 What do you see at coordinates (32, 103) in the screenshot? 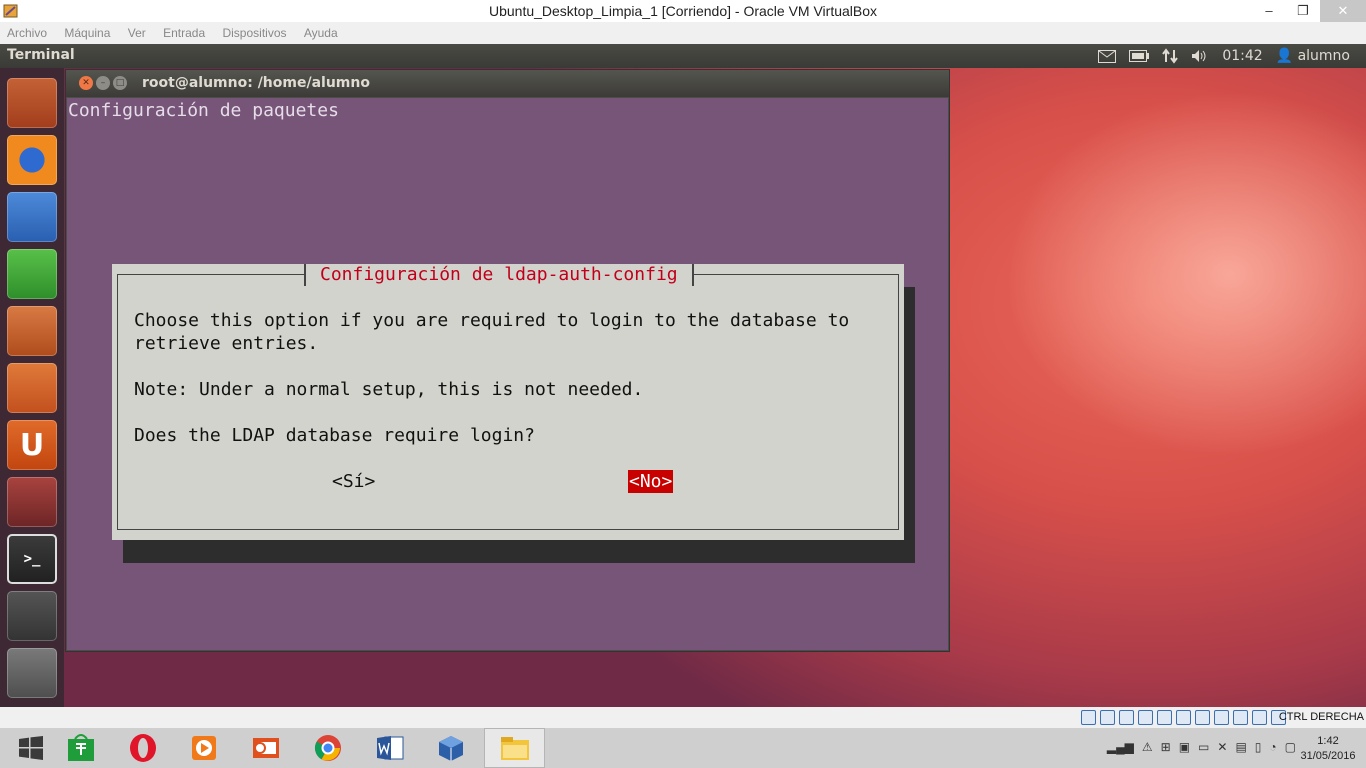
I see `launcher-files-icon` at bounding box center [32, 103].